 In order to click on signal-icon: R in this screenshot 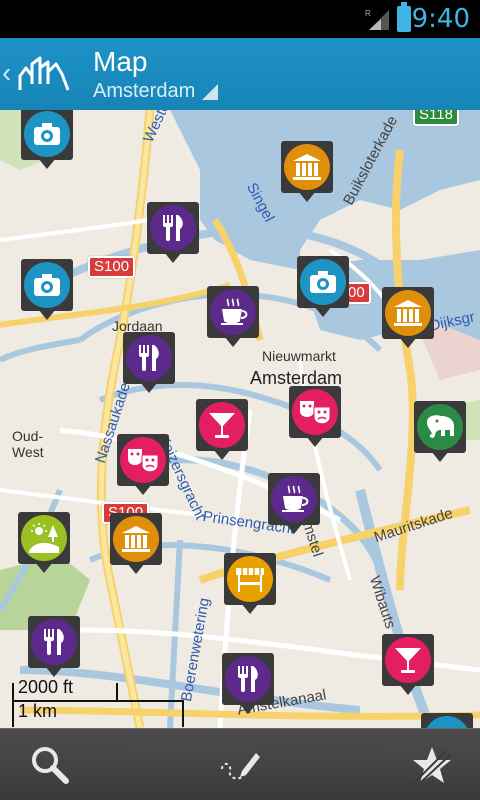, I will do `click(377, 19)`.